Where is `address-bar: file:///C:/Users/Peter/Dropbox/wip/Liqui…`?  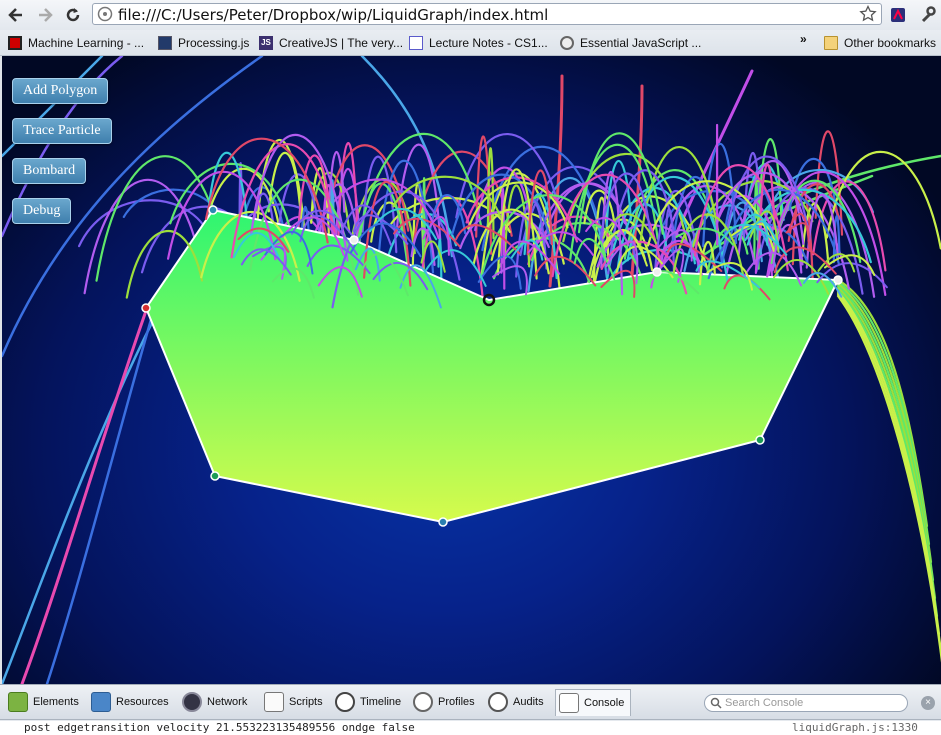 address-bar: file:///C:/Users/Peter/Dropbox/wip/Liqui… is located at coordinates (487, 14).